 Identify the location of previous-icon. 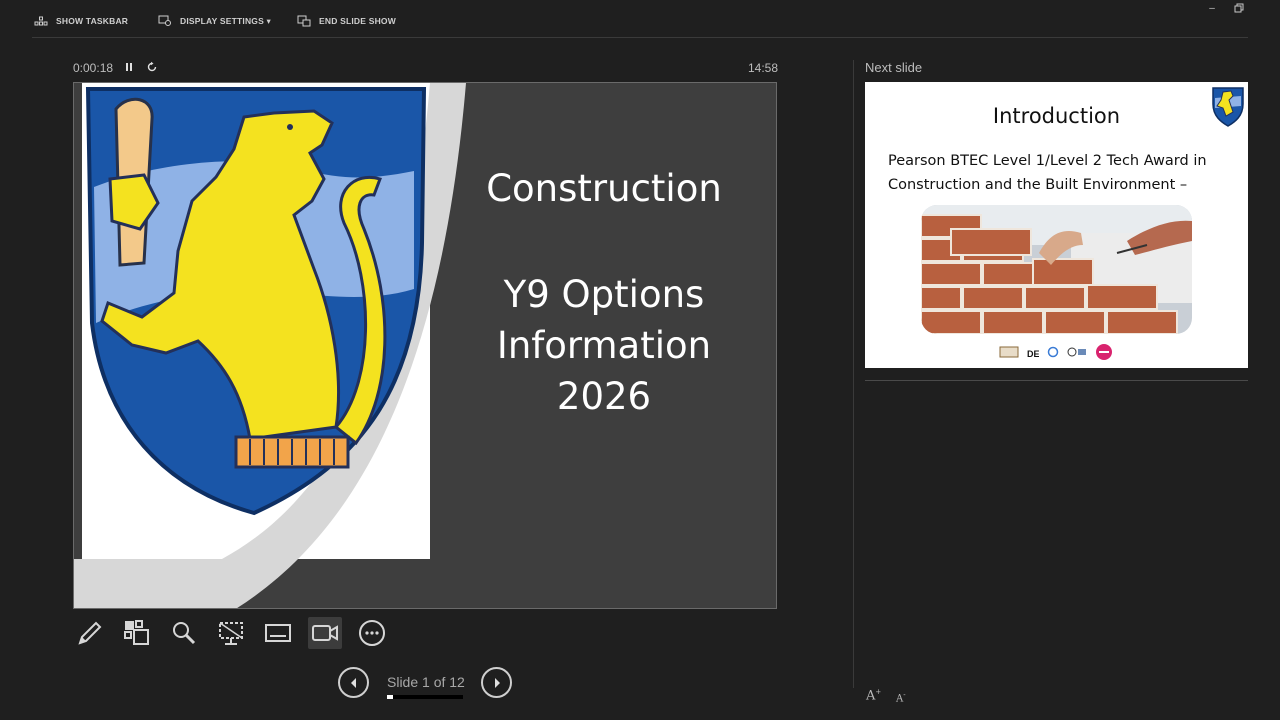
(353, 682).